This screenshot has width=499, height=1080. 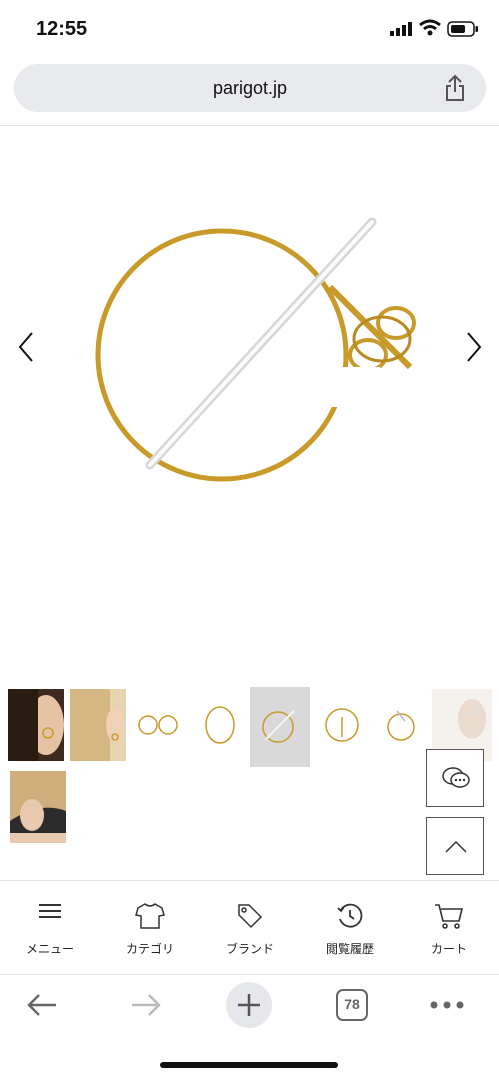 What do you see at coordinates (430, 27) in the screenshot?
I see `wifi-icon` at bounding box center [430, 27].